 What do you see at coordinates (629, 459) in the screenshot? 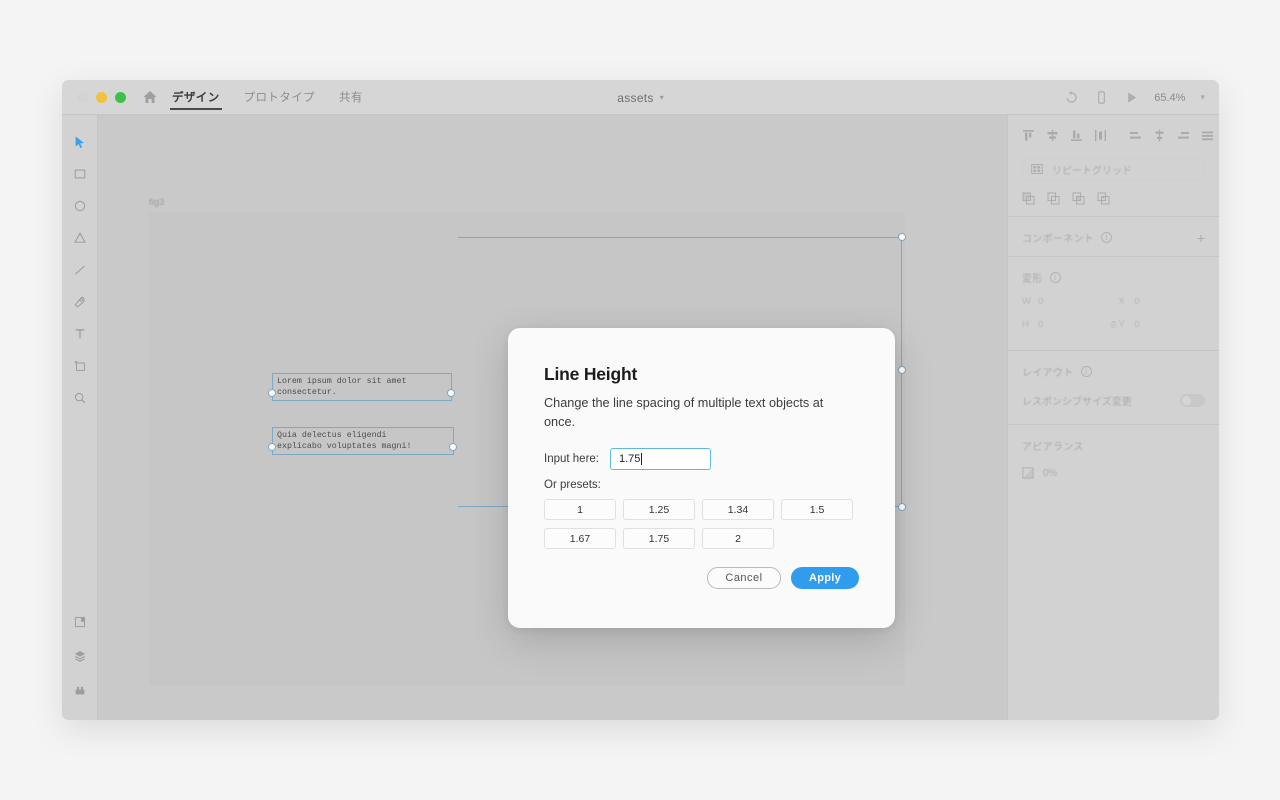
I see `input-value: 1.75` at bounding box center [629, 459].